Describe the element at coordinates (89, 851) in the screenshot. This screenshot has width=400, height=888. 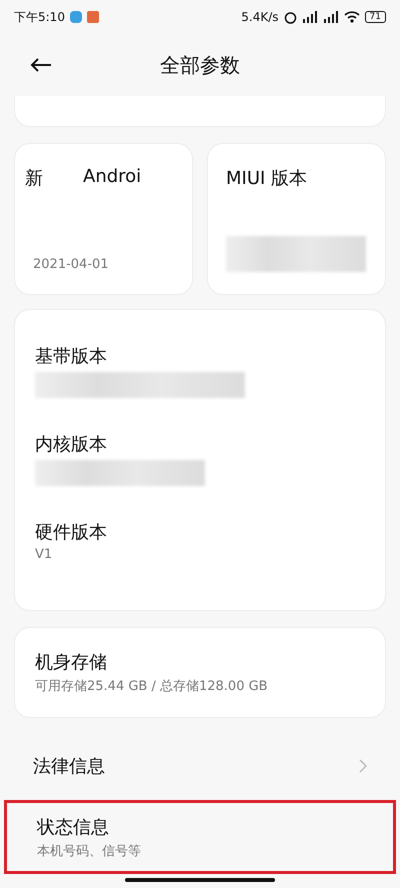
I see `menu-subtitle: 本机号码、信号等` at that location.